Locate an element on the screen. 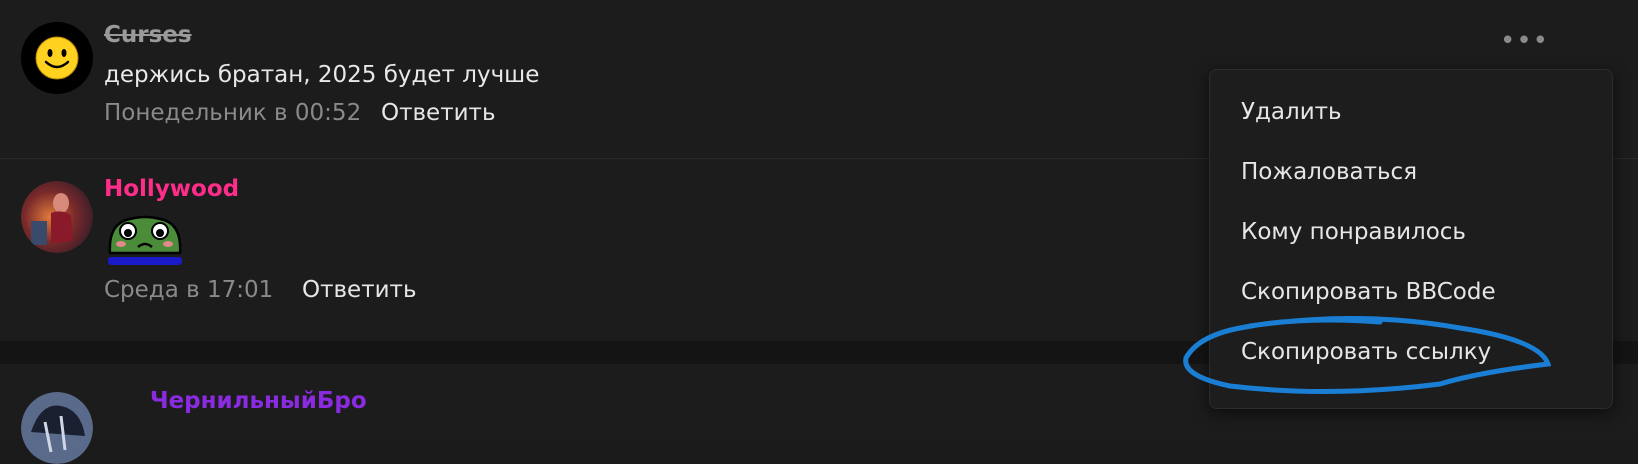  comment-author: Hollywood is located at coordinates (171, 189).